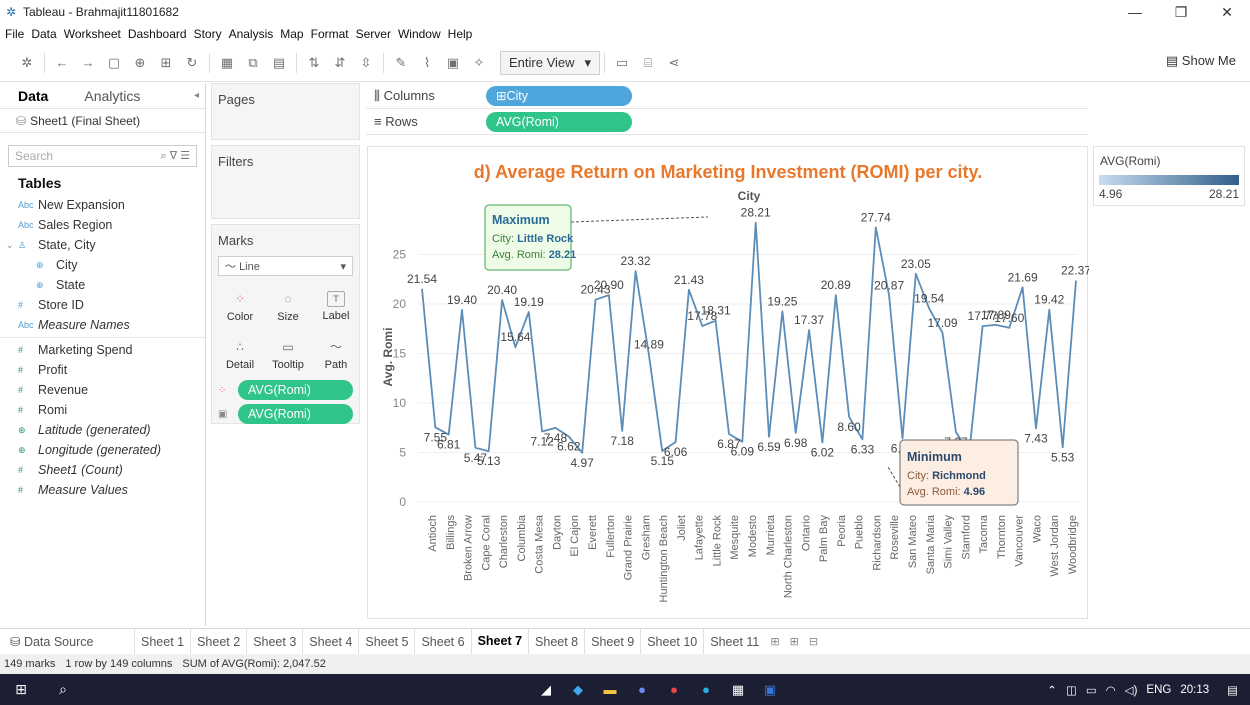 The height and width of the screenshot is (705, 1250). I want to click on city-pill: ⊞ City, so click(559, 95).